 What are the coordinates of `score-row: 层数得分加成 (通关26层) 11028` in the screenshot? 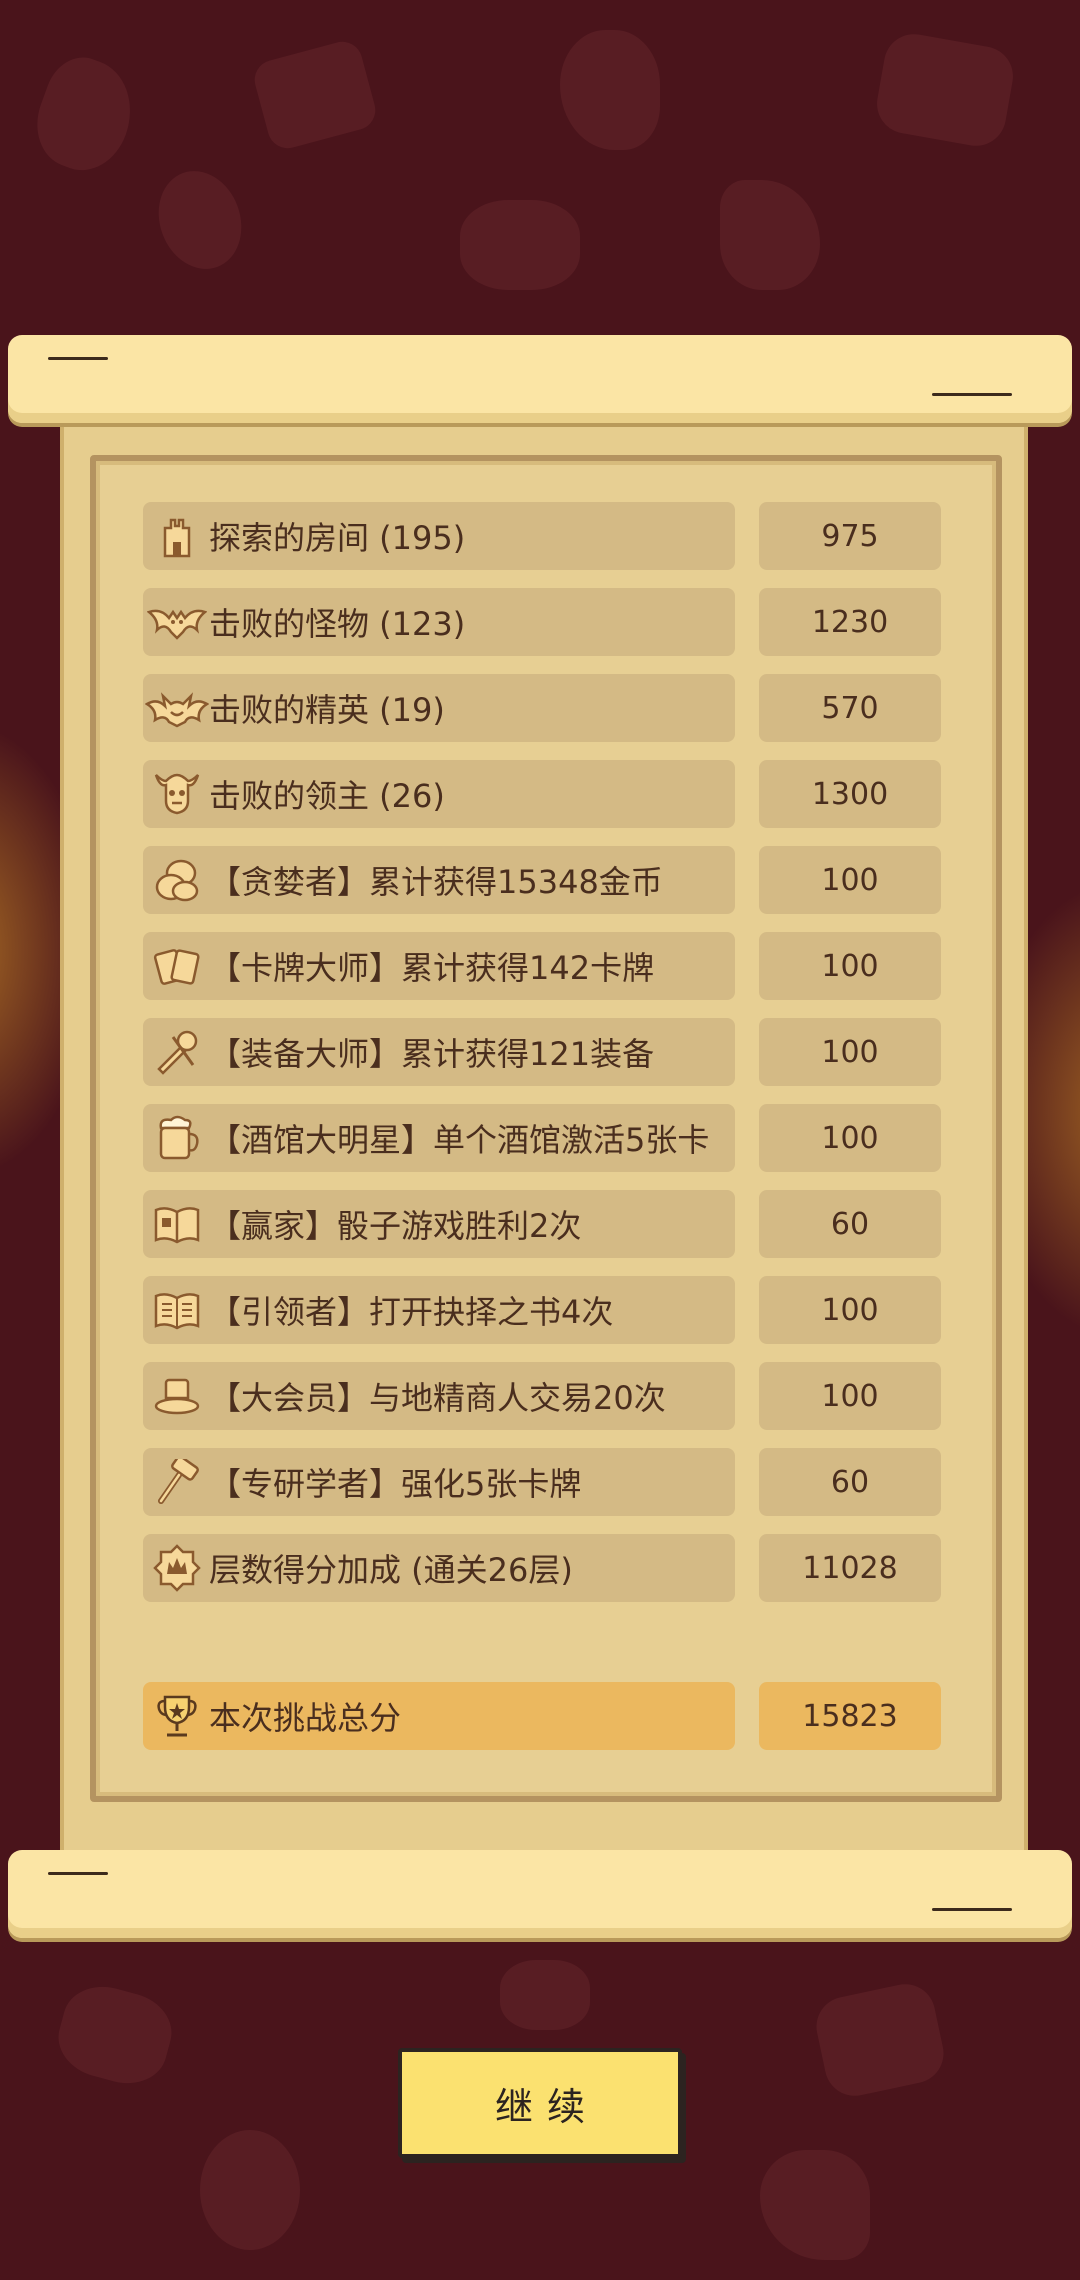 It's located at (542, 1568).